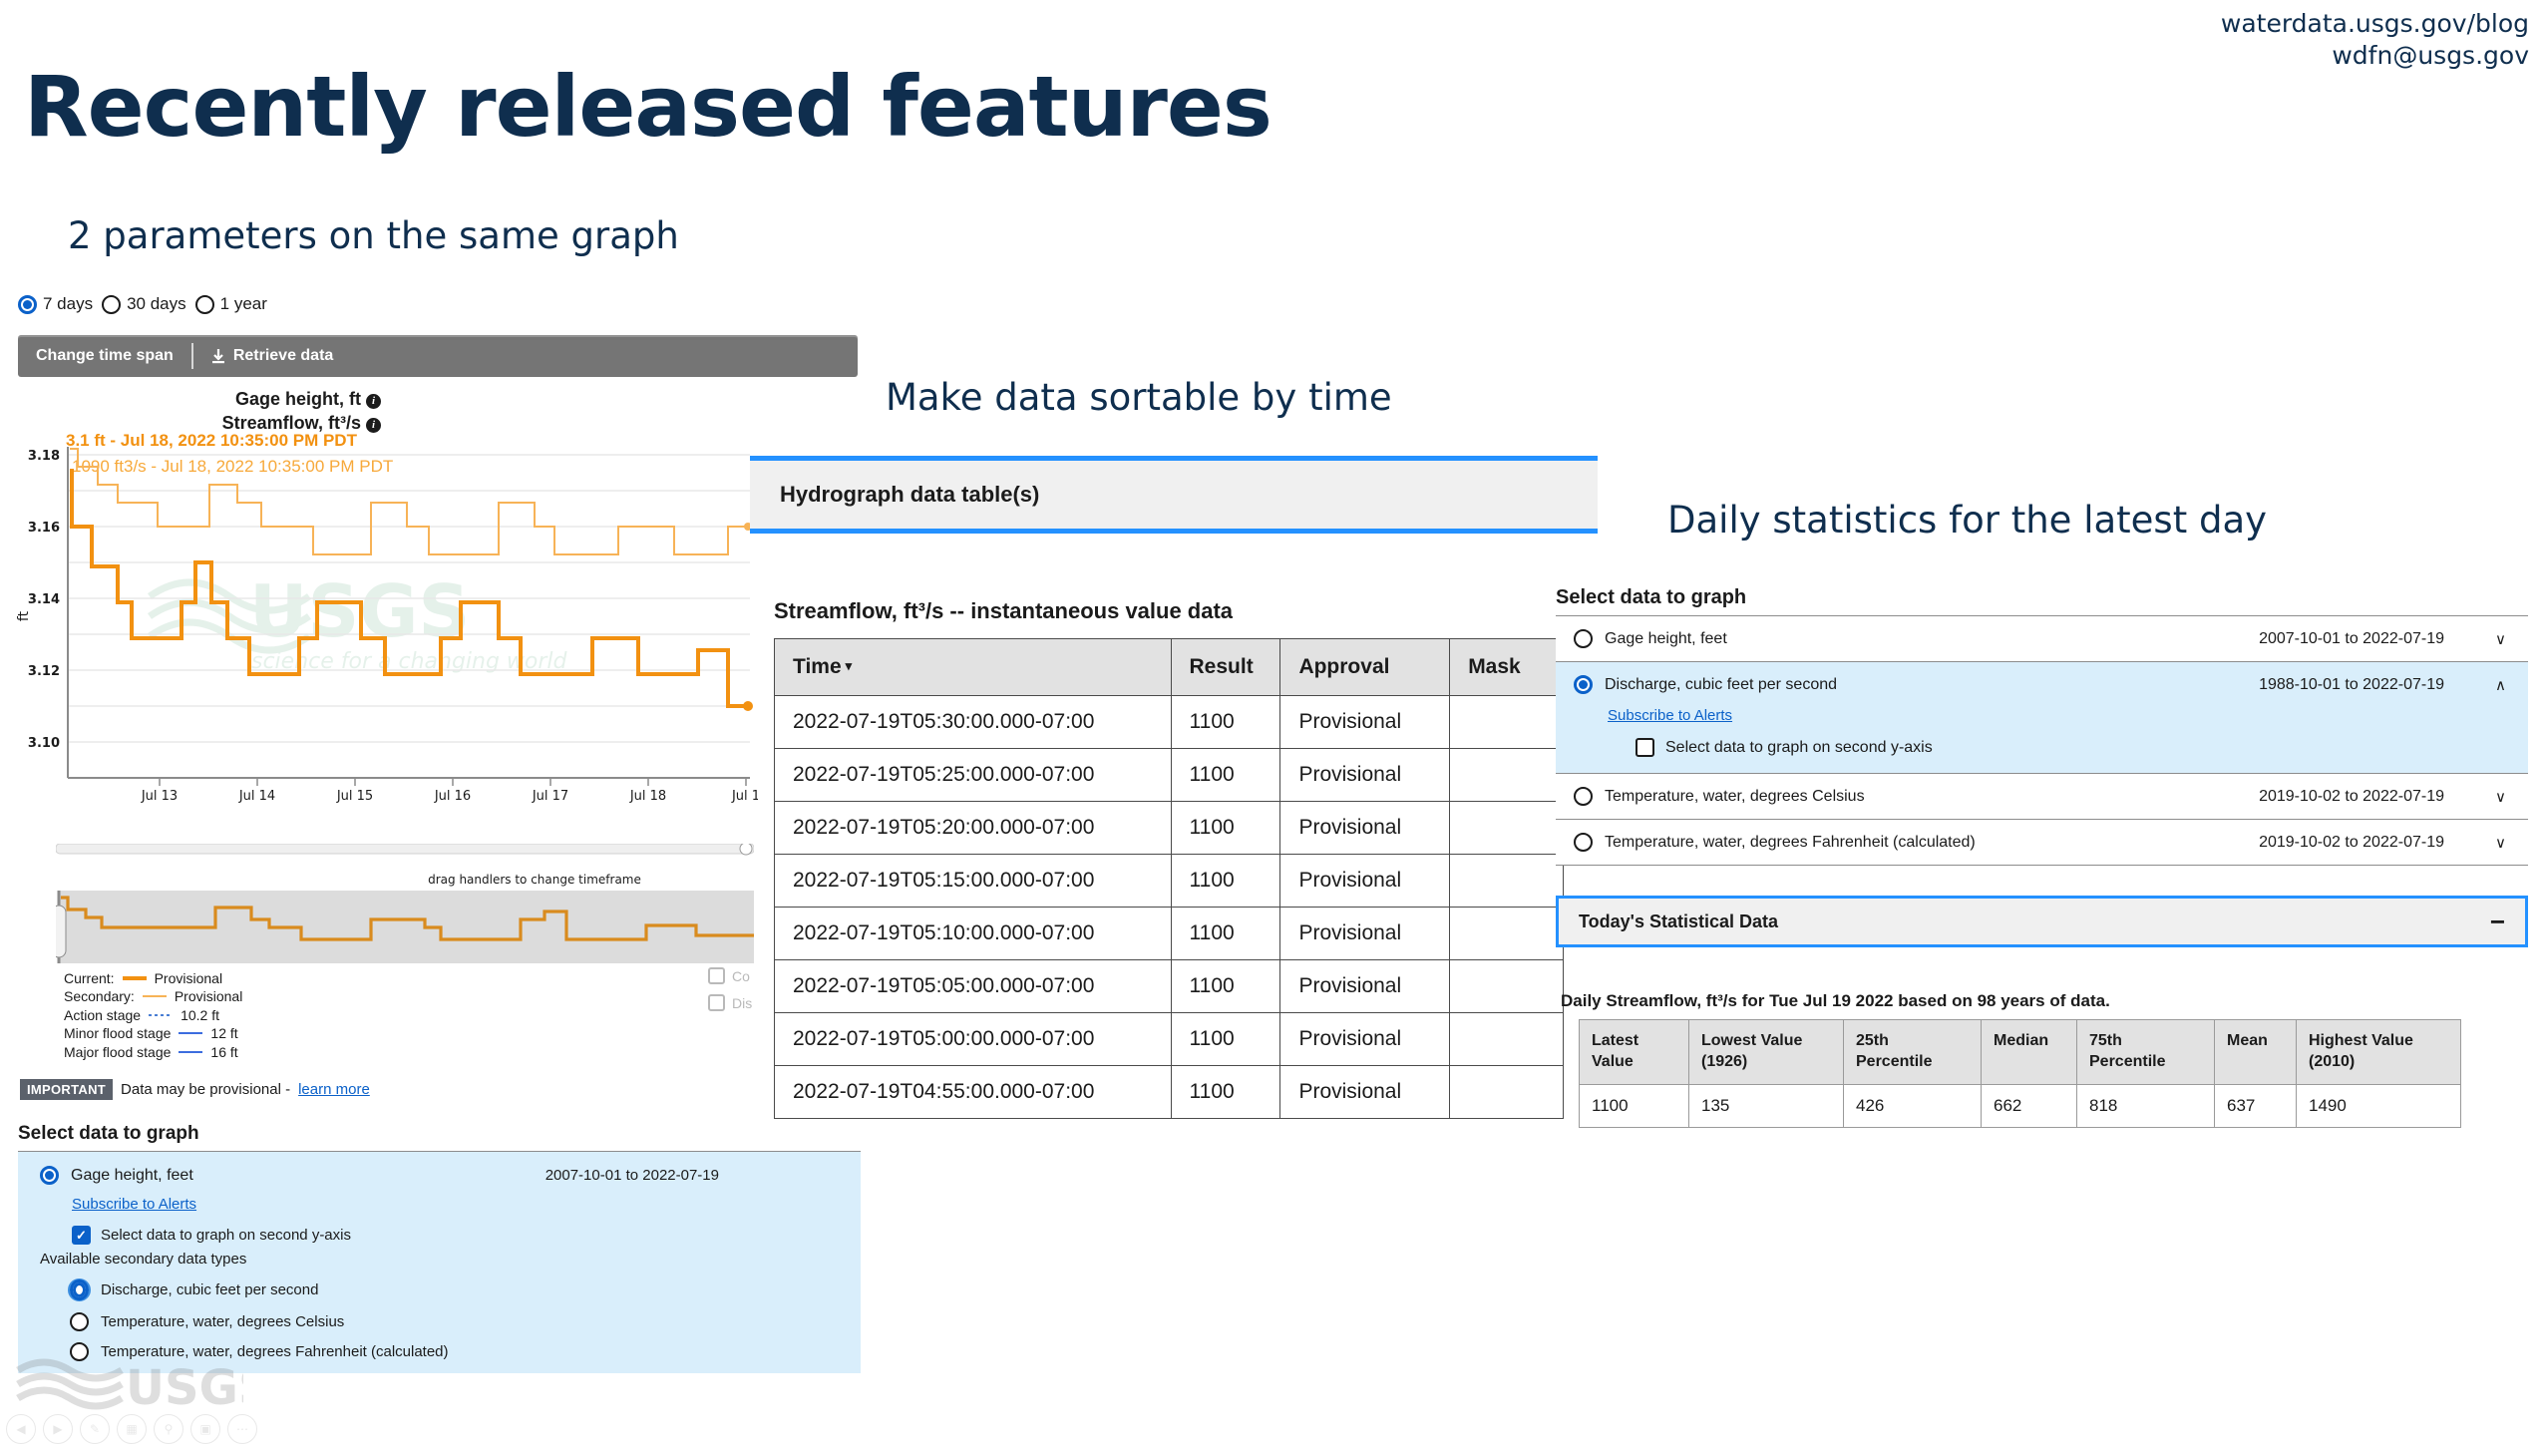 The image size is (2545, 1456). I want to click on brush-hint-label: drag handlers to change timeframe, so click(534, 880).